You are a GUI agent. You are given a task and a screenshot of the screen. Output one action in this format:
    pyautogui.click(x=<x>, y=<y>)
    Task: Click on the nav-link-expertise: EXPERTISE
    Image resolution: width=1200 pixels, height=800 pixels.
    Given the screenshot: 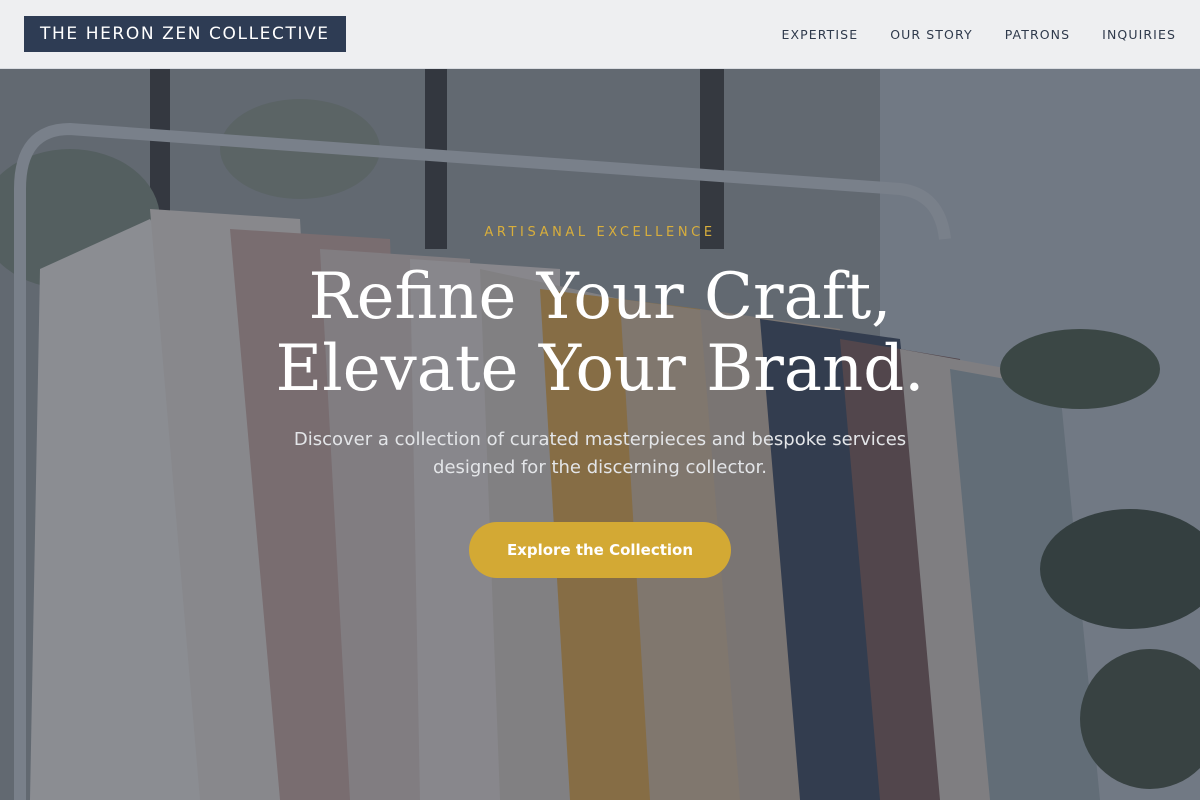 What is the action you would take?
    pyautogui.click(x=819, y=34)
    